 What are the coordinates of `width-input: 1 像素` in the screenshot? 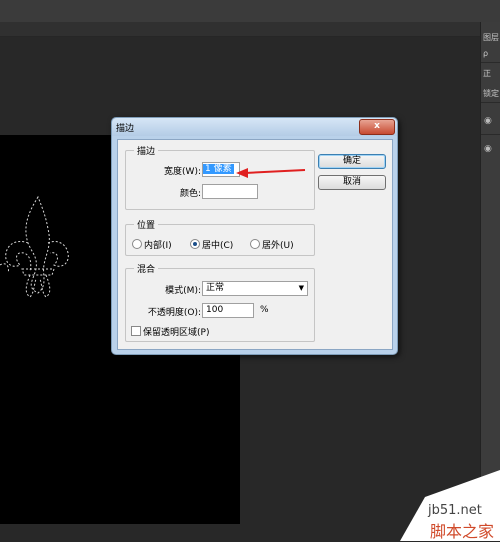 It's located at (221, 169).